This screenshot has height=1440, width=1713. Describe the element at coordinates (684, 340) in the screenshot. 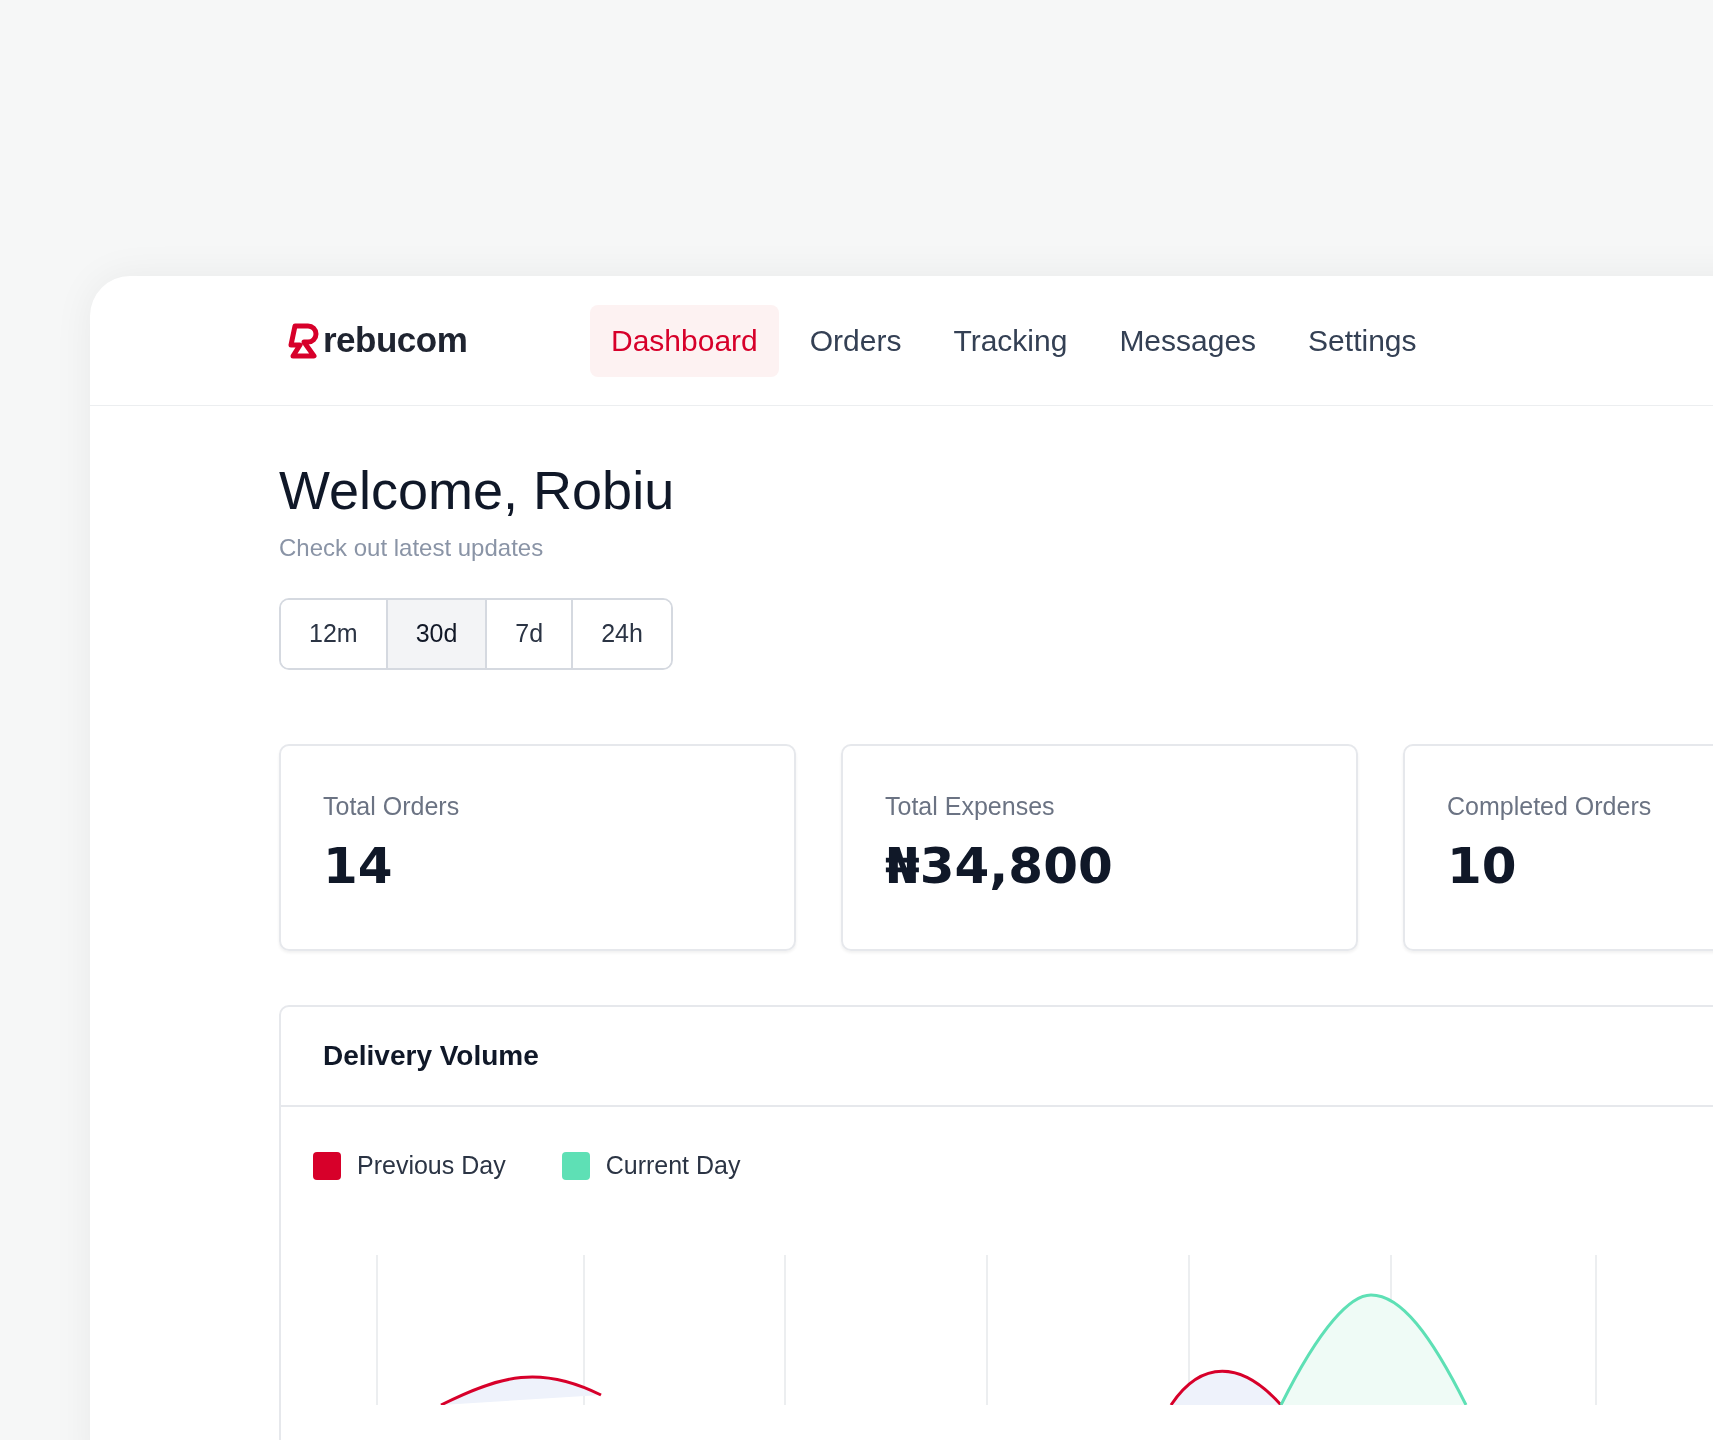

I see `nav-tab: Dashboard` at that location.